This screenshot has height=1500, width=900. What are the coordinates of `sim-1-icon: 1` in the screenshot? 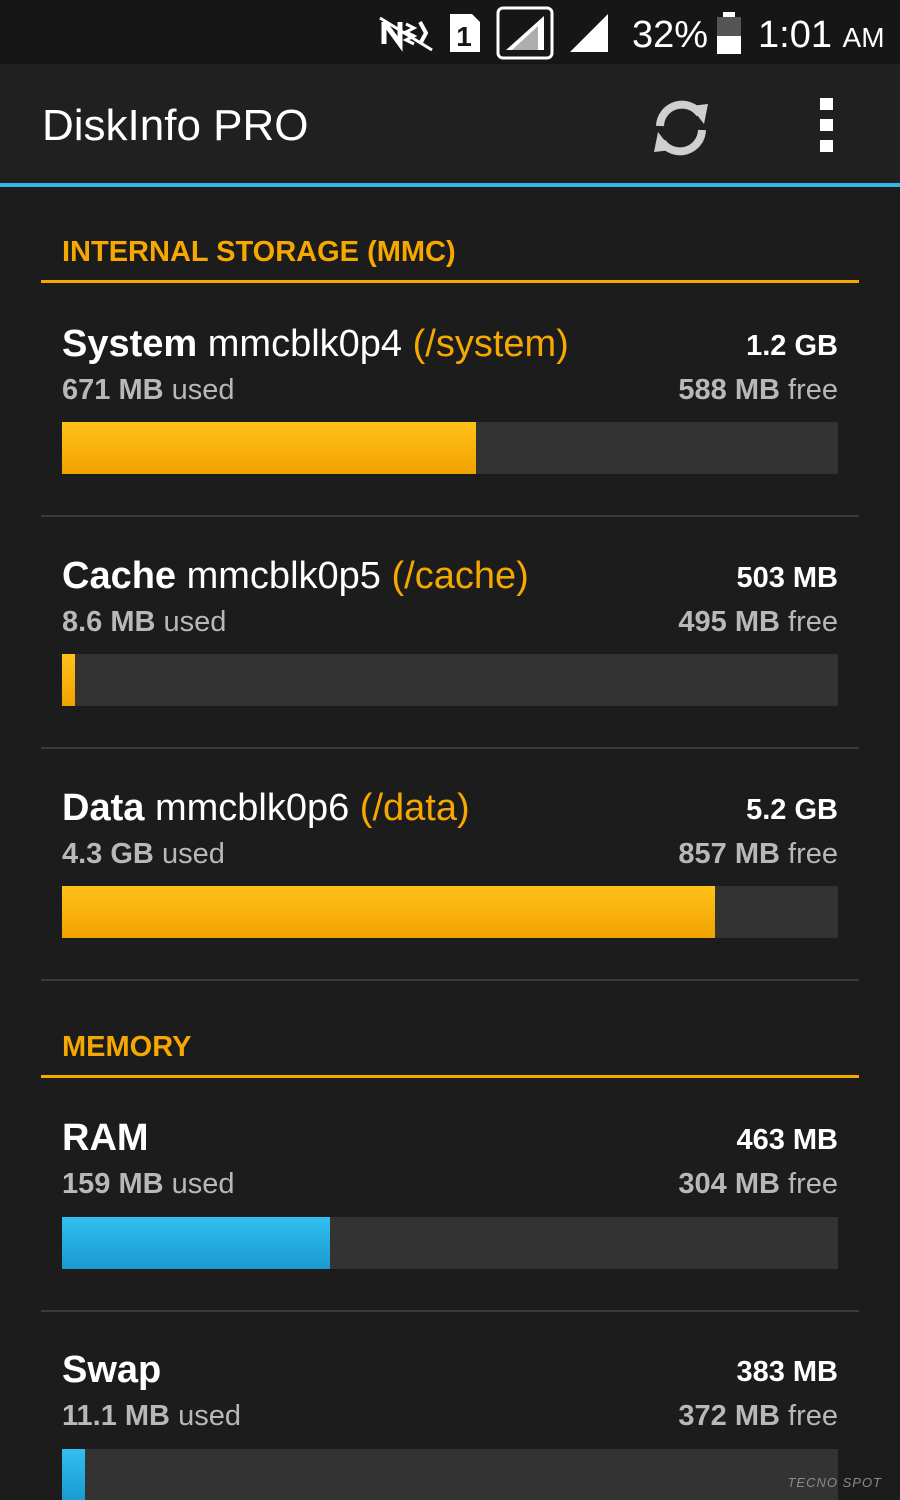 It's located at (465, 33).